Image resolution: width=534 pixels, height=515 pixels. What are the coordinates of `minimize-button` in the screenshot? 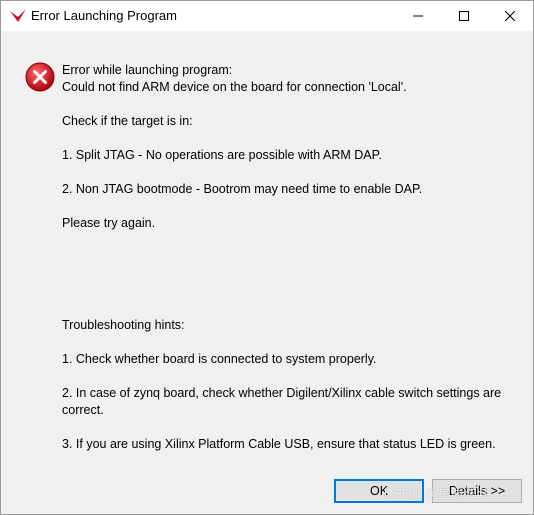 It's located at (418, 16).